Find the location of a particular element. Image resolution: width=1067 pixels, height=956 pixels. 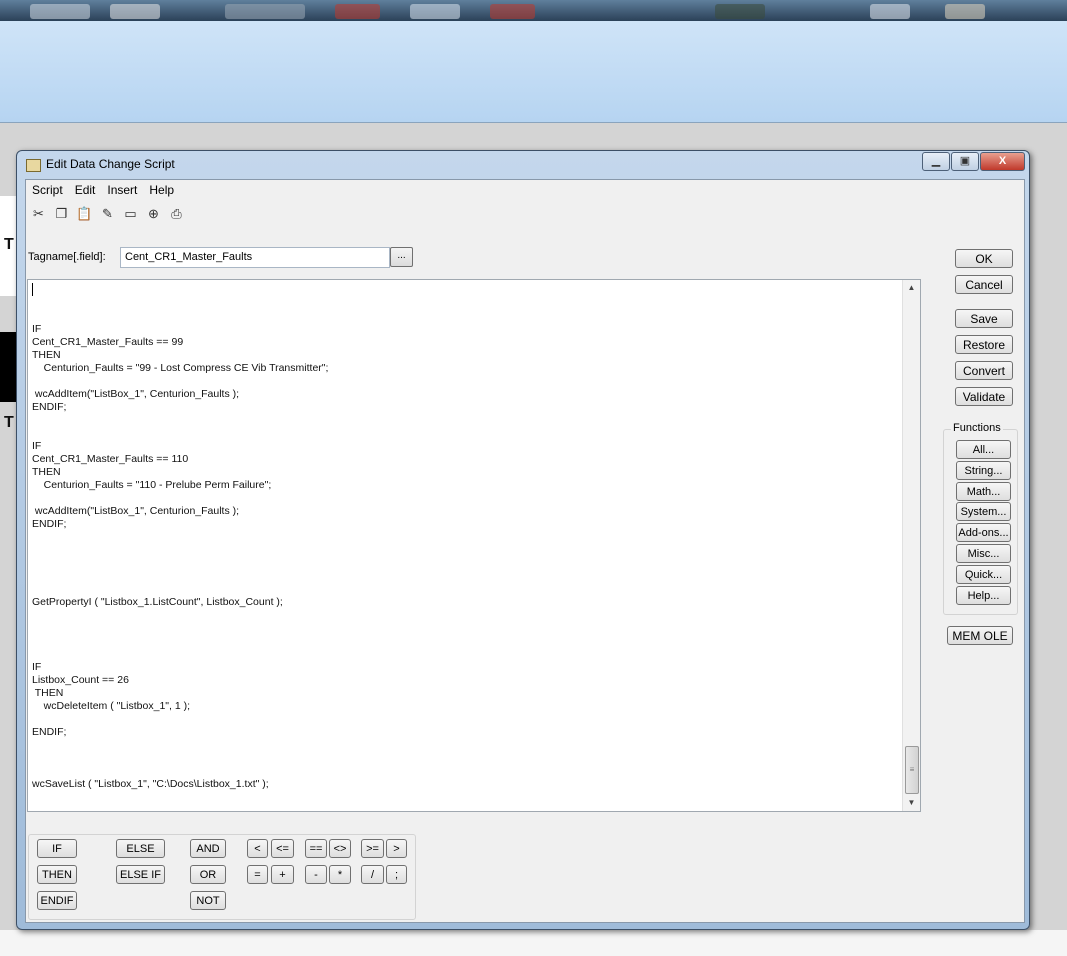

save-button: Save is located at coordinates (984, 318).